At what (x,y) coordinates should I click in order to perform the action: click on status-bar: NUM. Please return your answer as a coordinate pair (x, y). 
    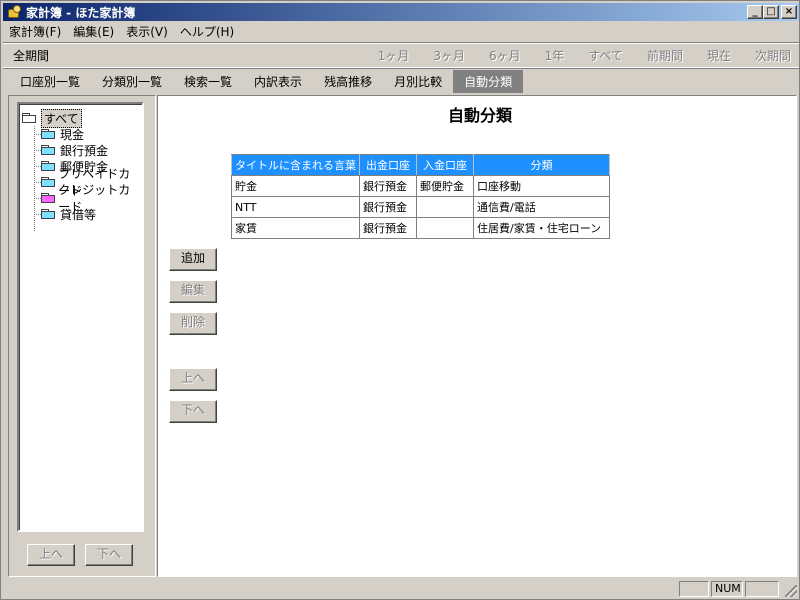
    Looking at the image, I should click on (401, 589).